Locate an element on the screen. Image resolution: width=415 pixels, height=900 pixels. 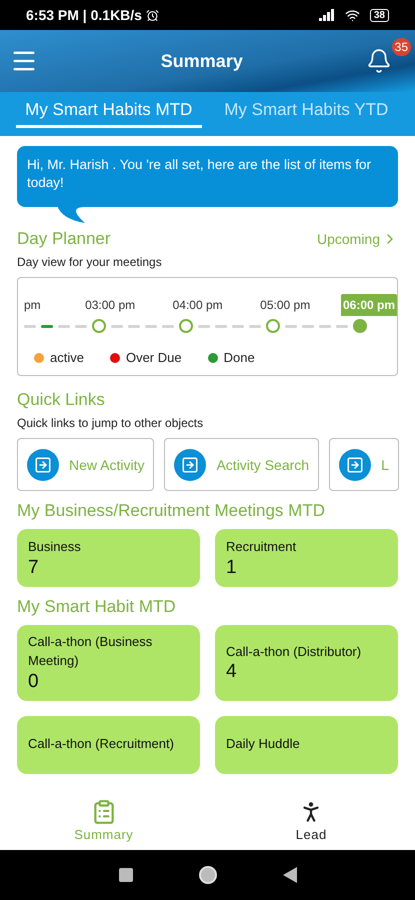
greeting-text: Hi, Mr. Harish . You 're all set, here are the list of items for today! is located at coordinates (199, 173).